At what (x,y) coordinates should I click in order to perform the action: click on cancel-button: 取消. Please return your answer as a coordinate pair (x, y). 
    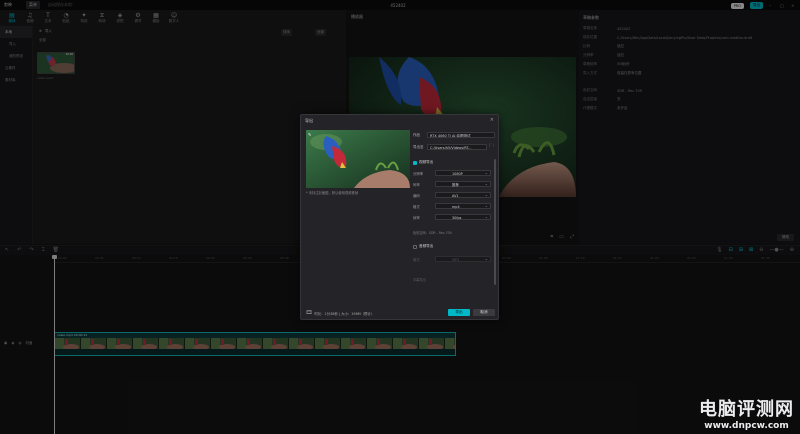
    Looking at the image, I should click on (484, 312).